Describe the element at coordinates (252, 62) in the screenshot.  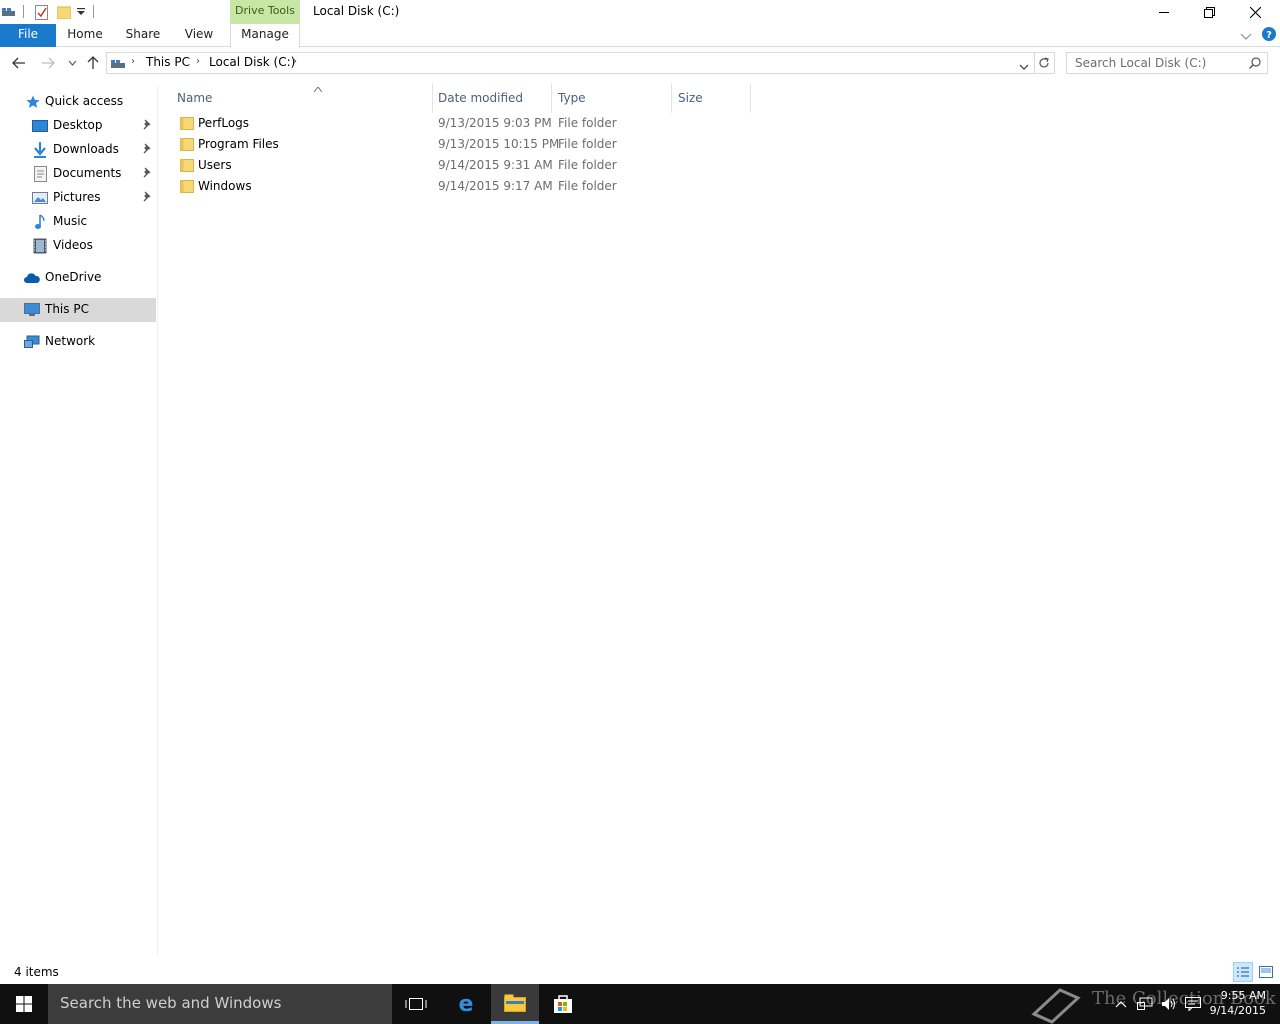
I see `breadcrumb-local-disk: Local Disk (C:)` at that location.